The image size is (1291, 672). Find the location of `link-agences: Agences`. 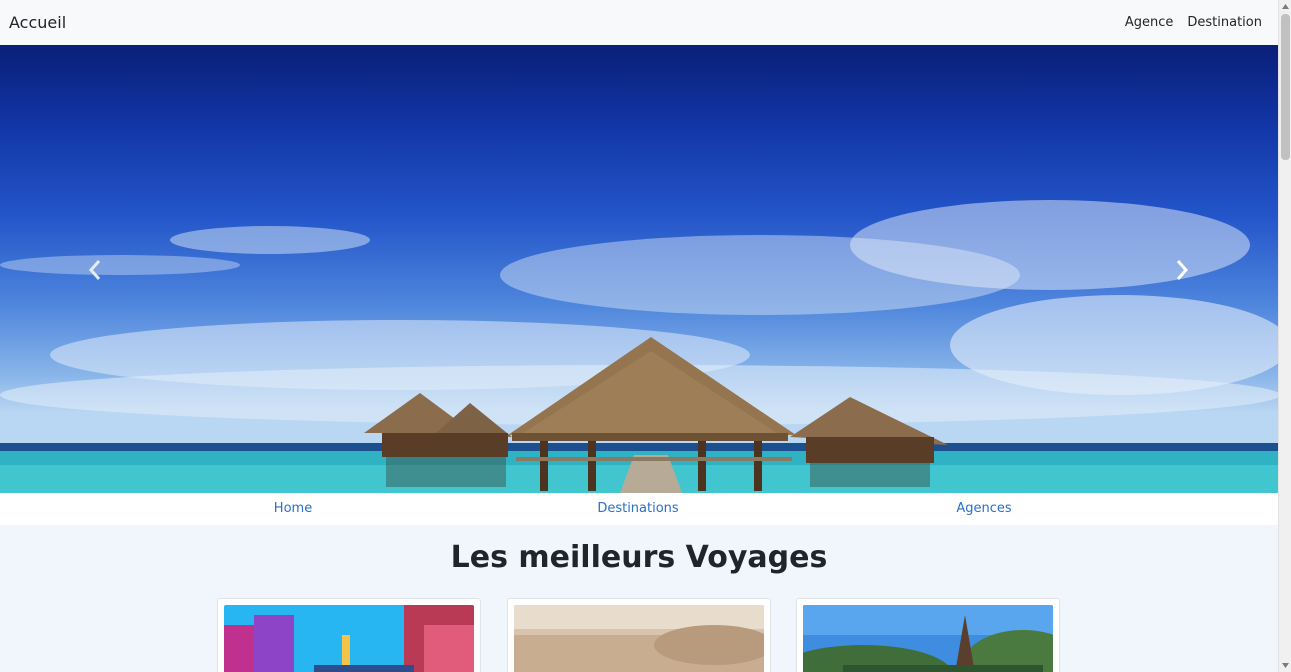

link-agences: Agences is located at coordinates (983, 508).